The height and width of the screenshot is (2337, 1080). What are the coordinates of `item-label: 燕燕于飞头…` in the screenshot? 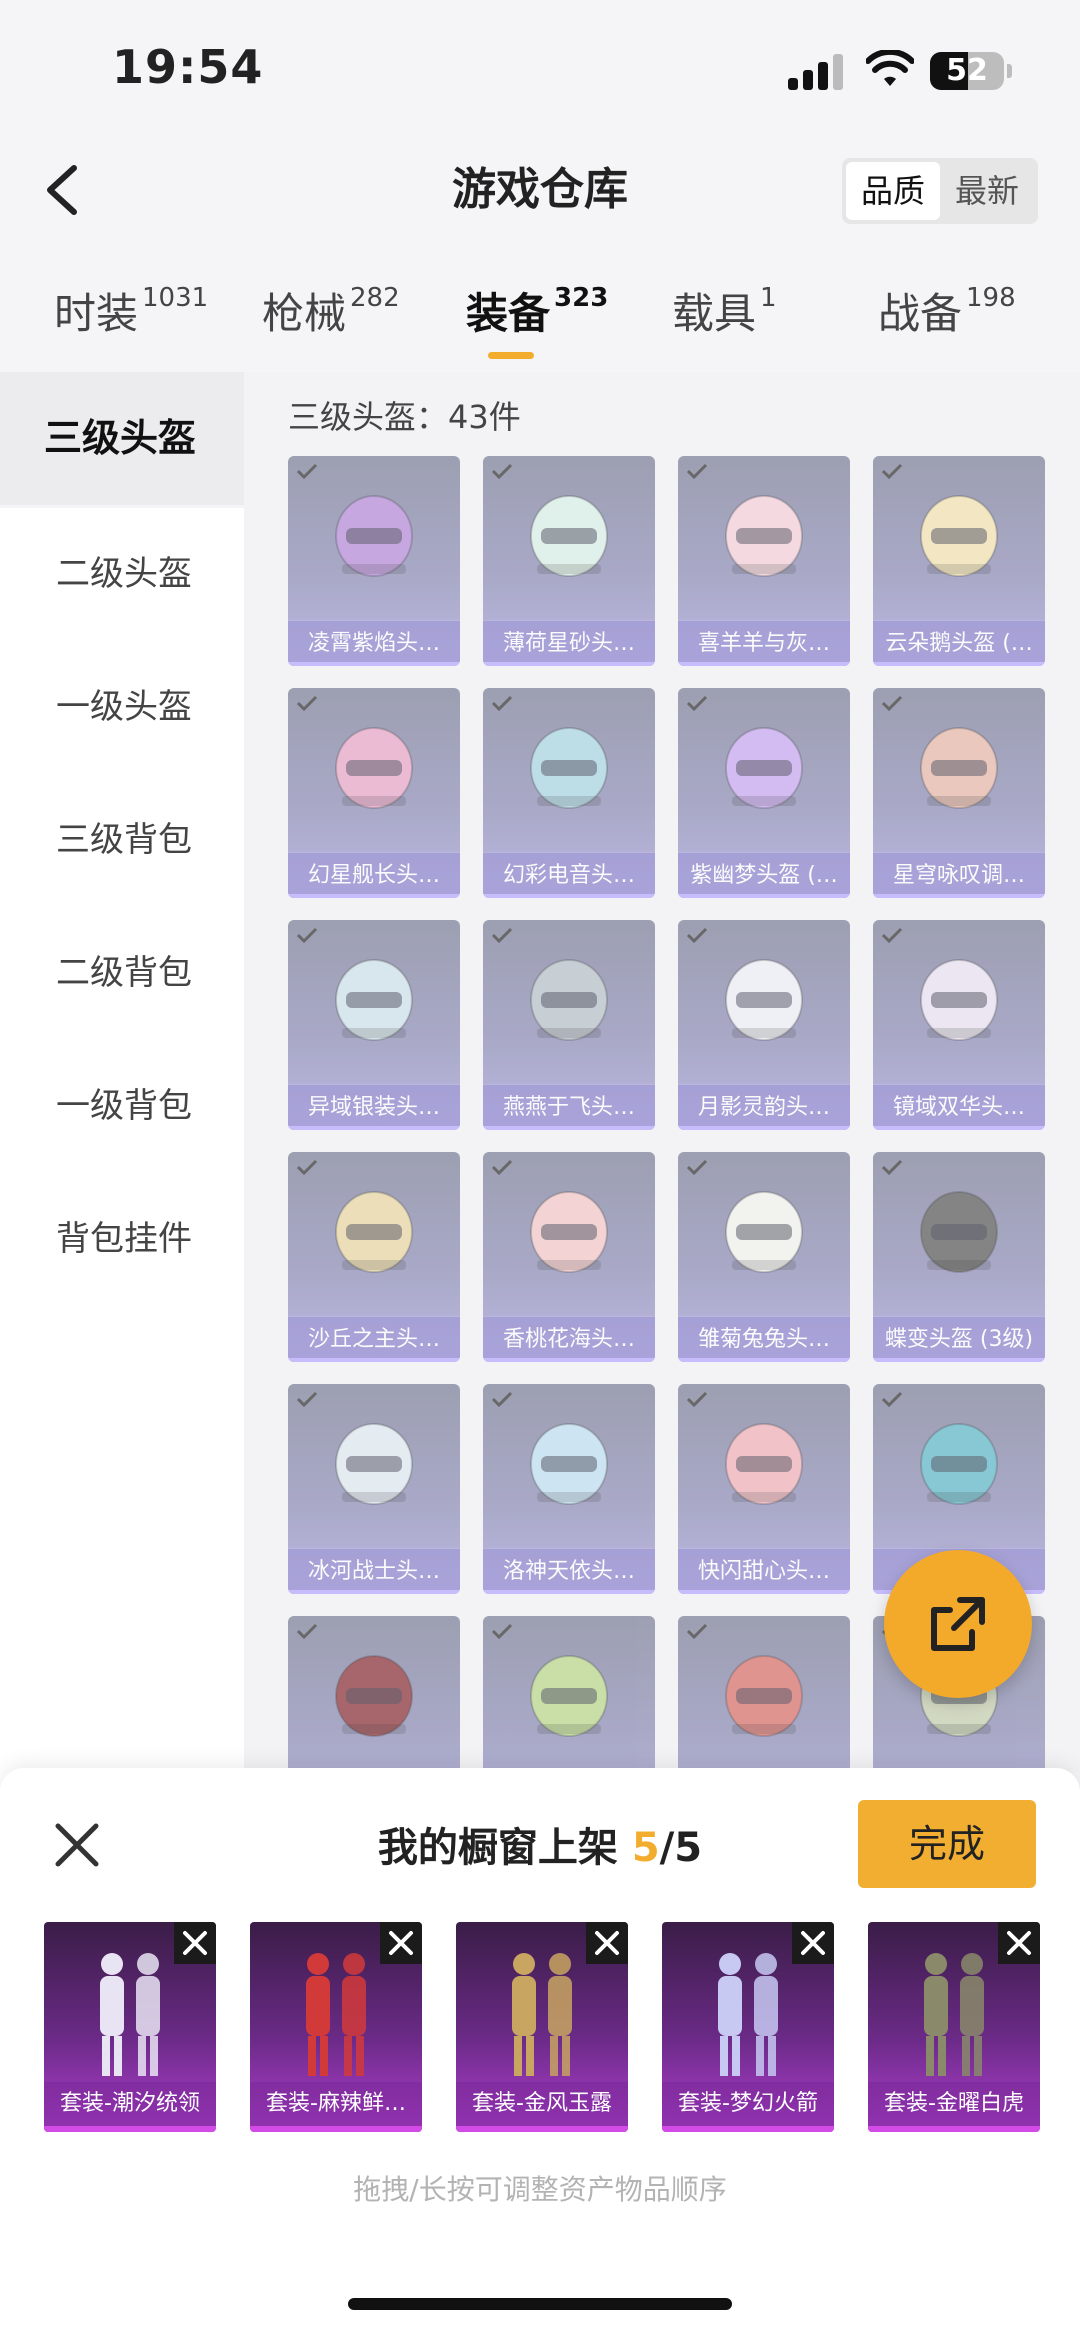 It's located at (569, 1107).